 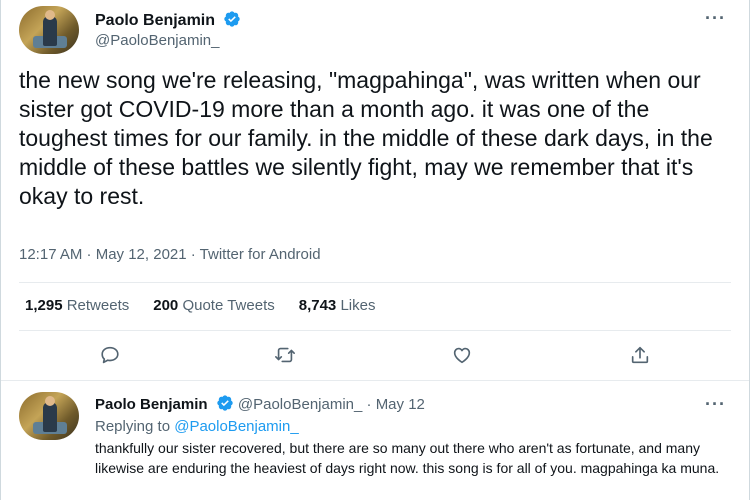 What do you see at coordinates (44, 305) in the screenshot?
I see `retweets-count: 1,295` at bounding box center [44, 305].